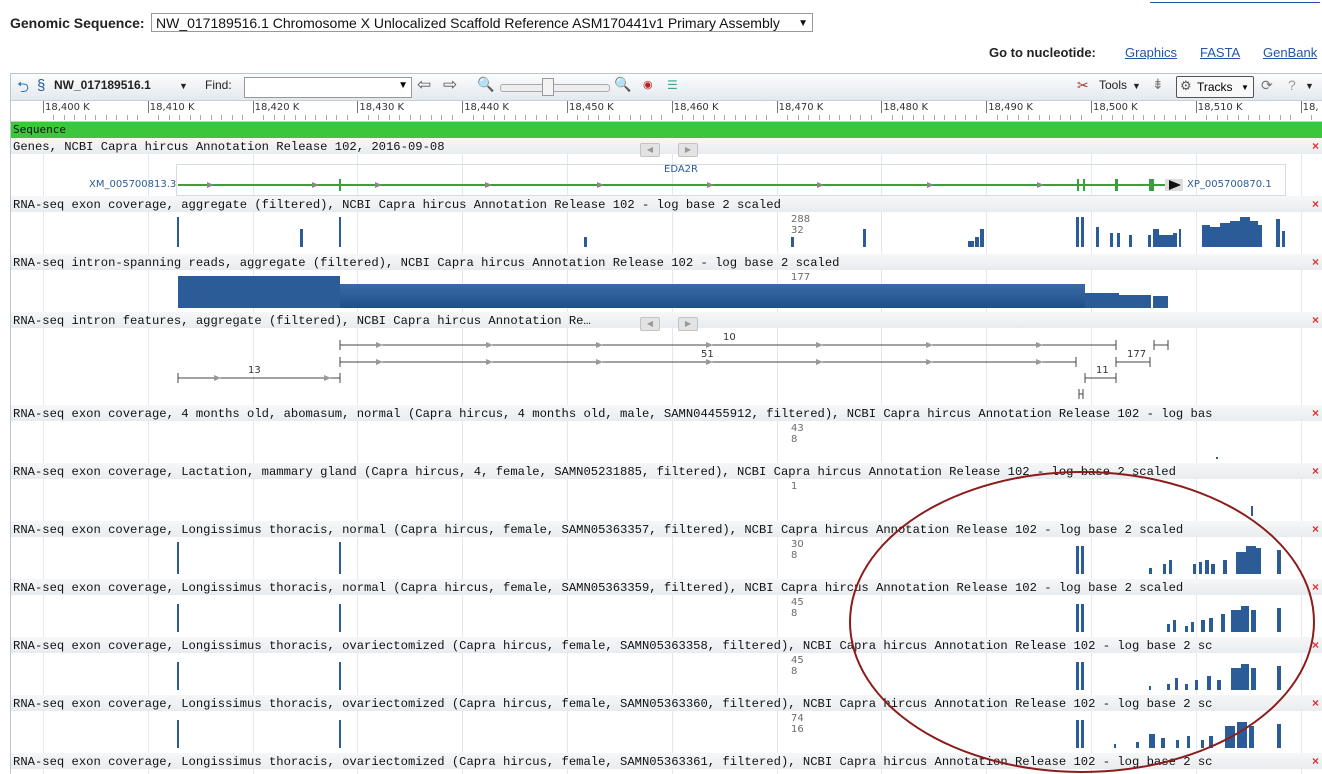 This screenshot has height=774, width=1322. Describe the element at coordinates (688, 324) in the screenshot. I see `intron-next-button: ▶` at that location.